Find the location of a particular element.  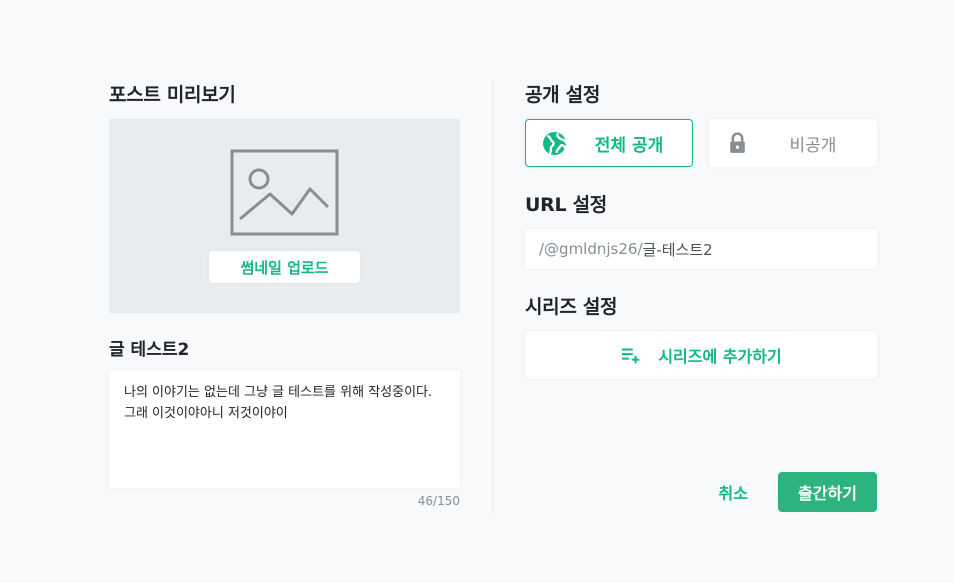

character-counter: 46/150 is located at coordinates (438, 501).